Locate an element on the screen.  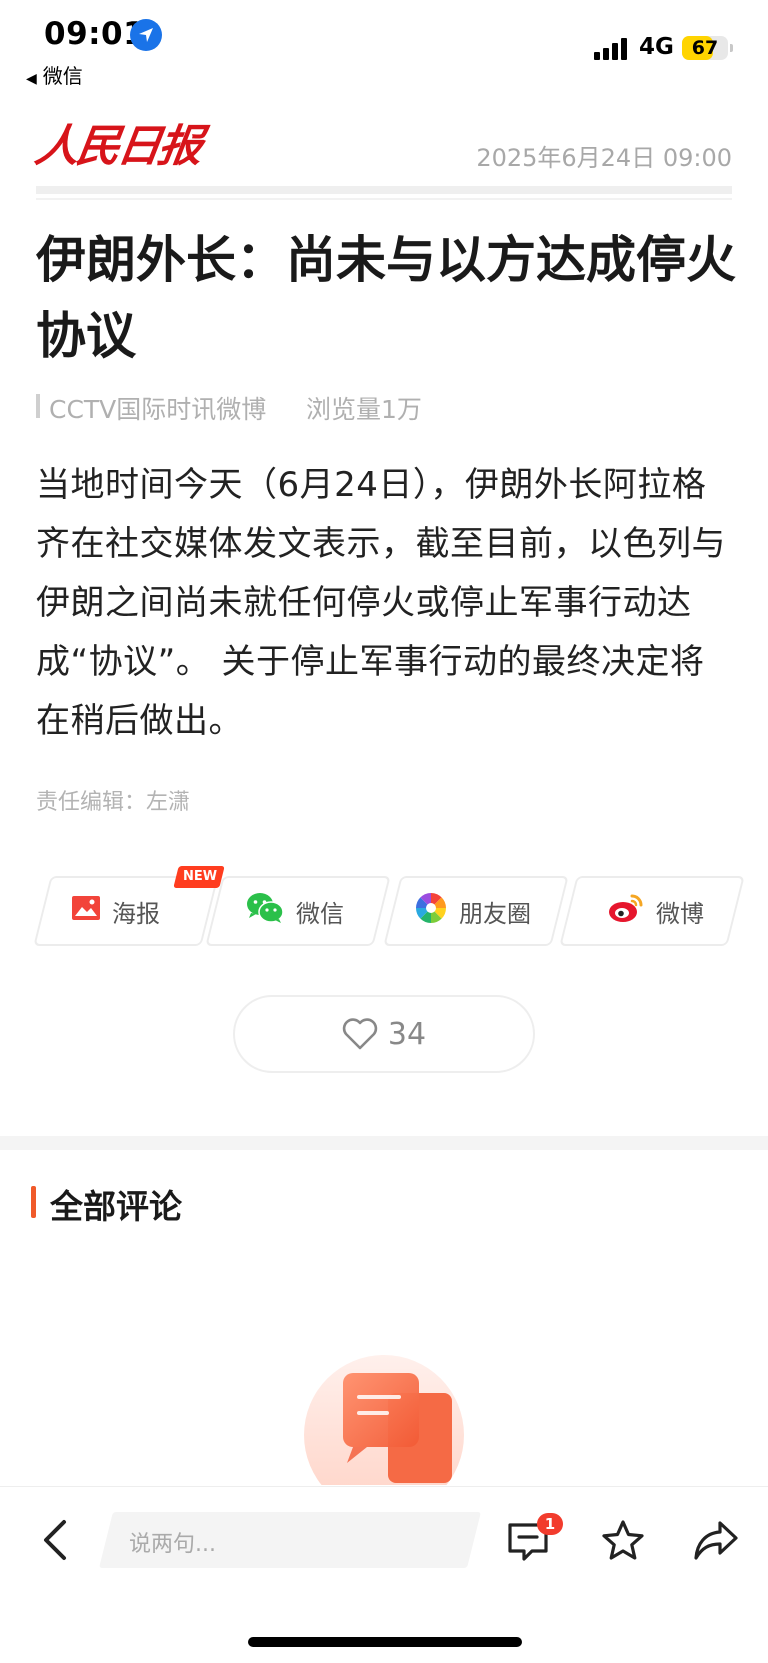
heart-icon is located at coordinates (360, 1034).